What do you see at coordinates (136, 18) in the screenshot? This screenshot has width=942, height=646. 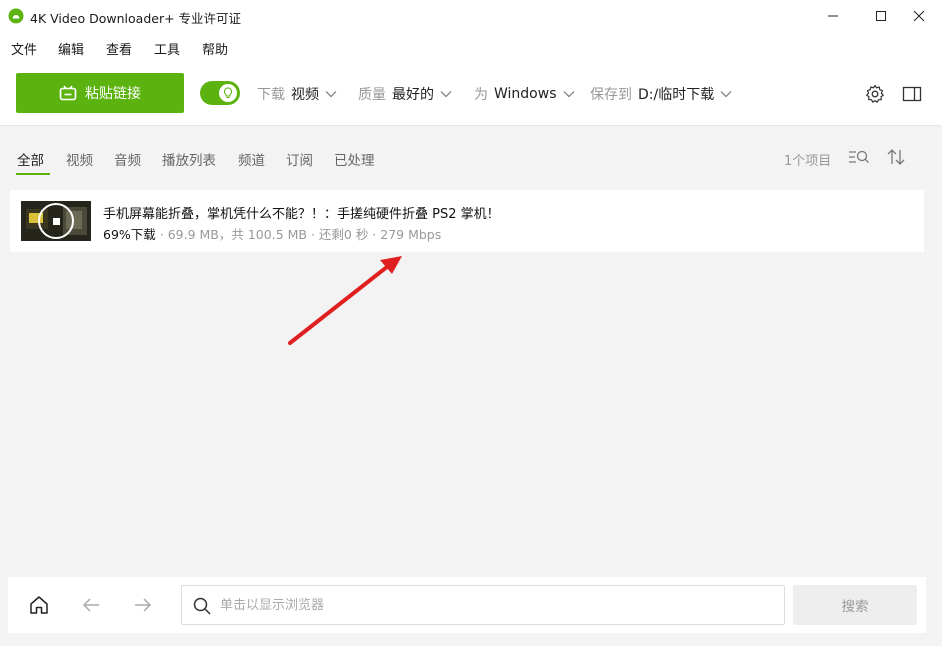 I see `window-title: 4K Video Downloader+ 专业许可证` at bounding box center [136, 18].